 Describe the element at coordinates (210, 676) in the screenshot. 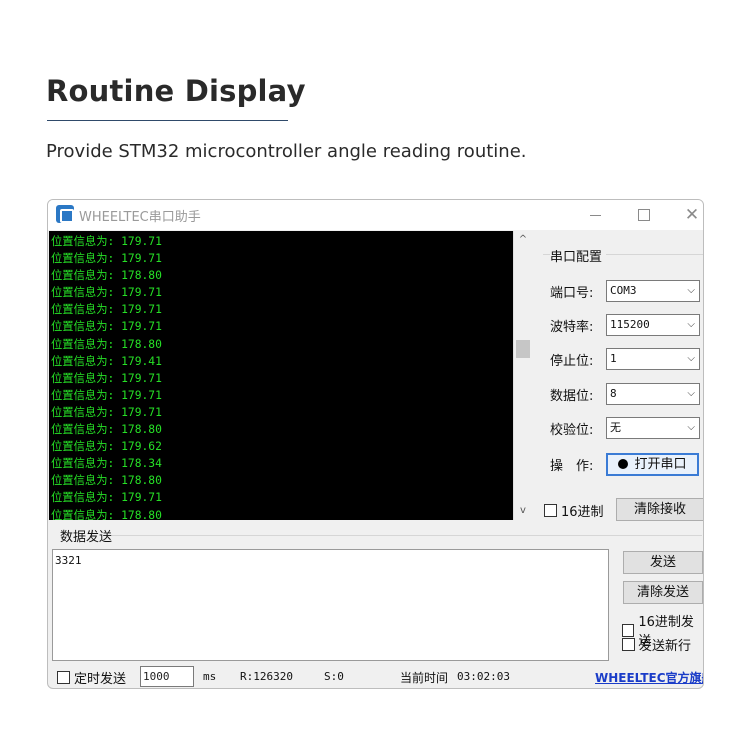

I see `period-unit: ms` at that location.